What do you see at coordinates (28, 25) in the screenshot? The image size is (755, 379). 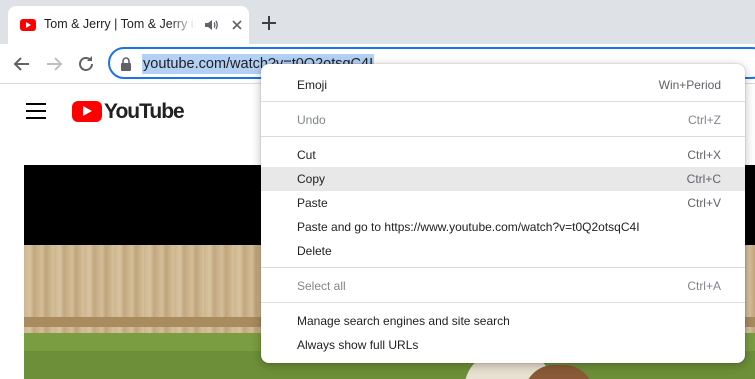 I see `youtube-favicon-icon` at bounding box center [28, 25].